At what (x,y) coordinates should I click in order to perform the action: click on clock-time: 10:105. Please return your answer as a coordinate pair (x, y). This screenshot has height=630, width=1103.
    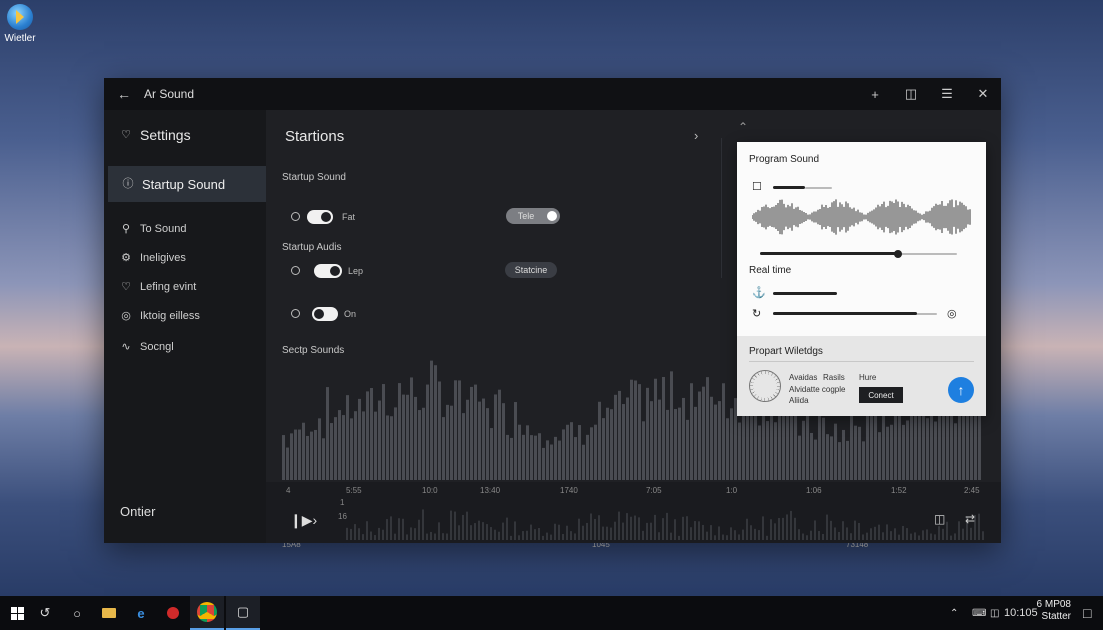
    Looking at the image, I should click on (1021, 613).